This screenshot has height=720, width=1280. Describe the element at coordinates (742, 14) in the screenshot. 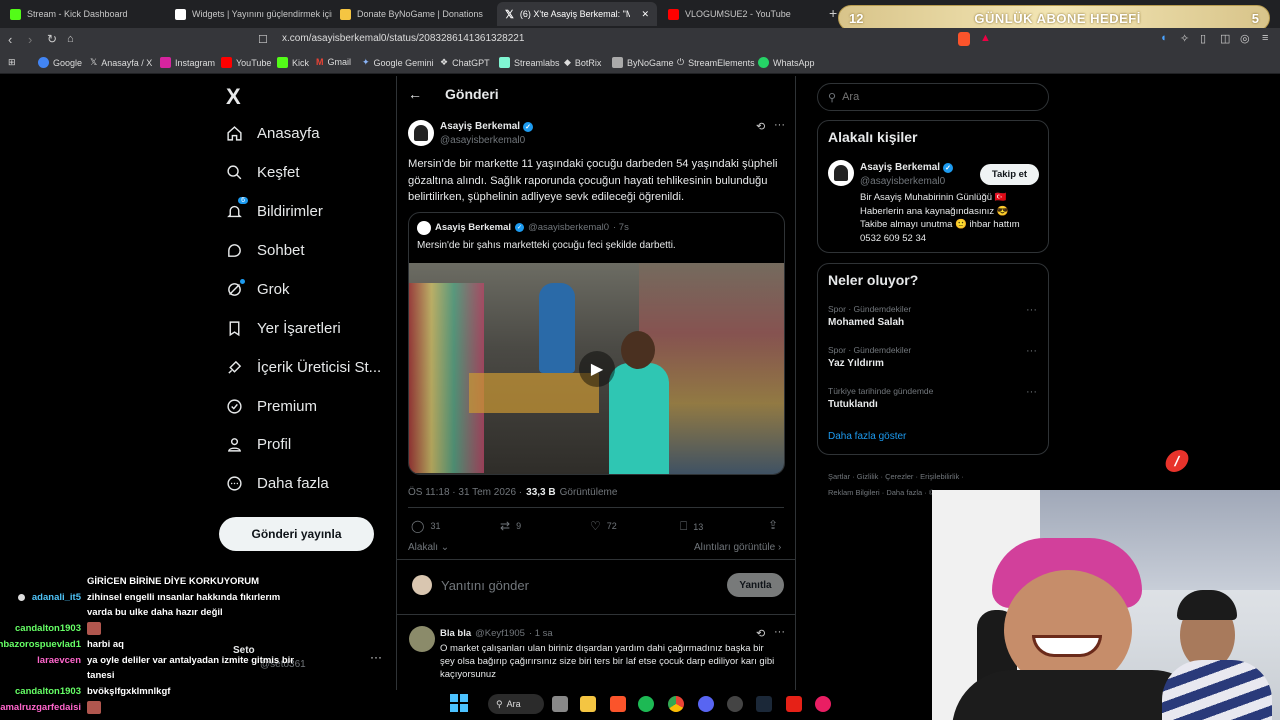

I see `browser-tab: VLOGUMSUE2 - YouTube` at that location.